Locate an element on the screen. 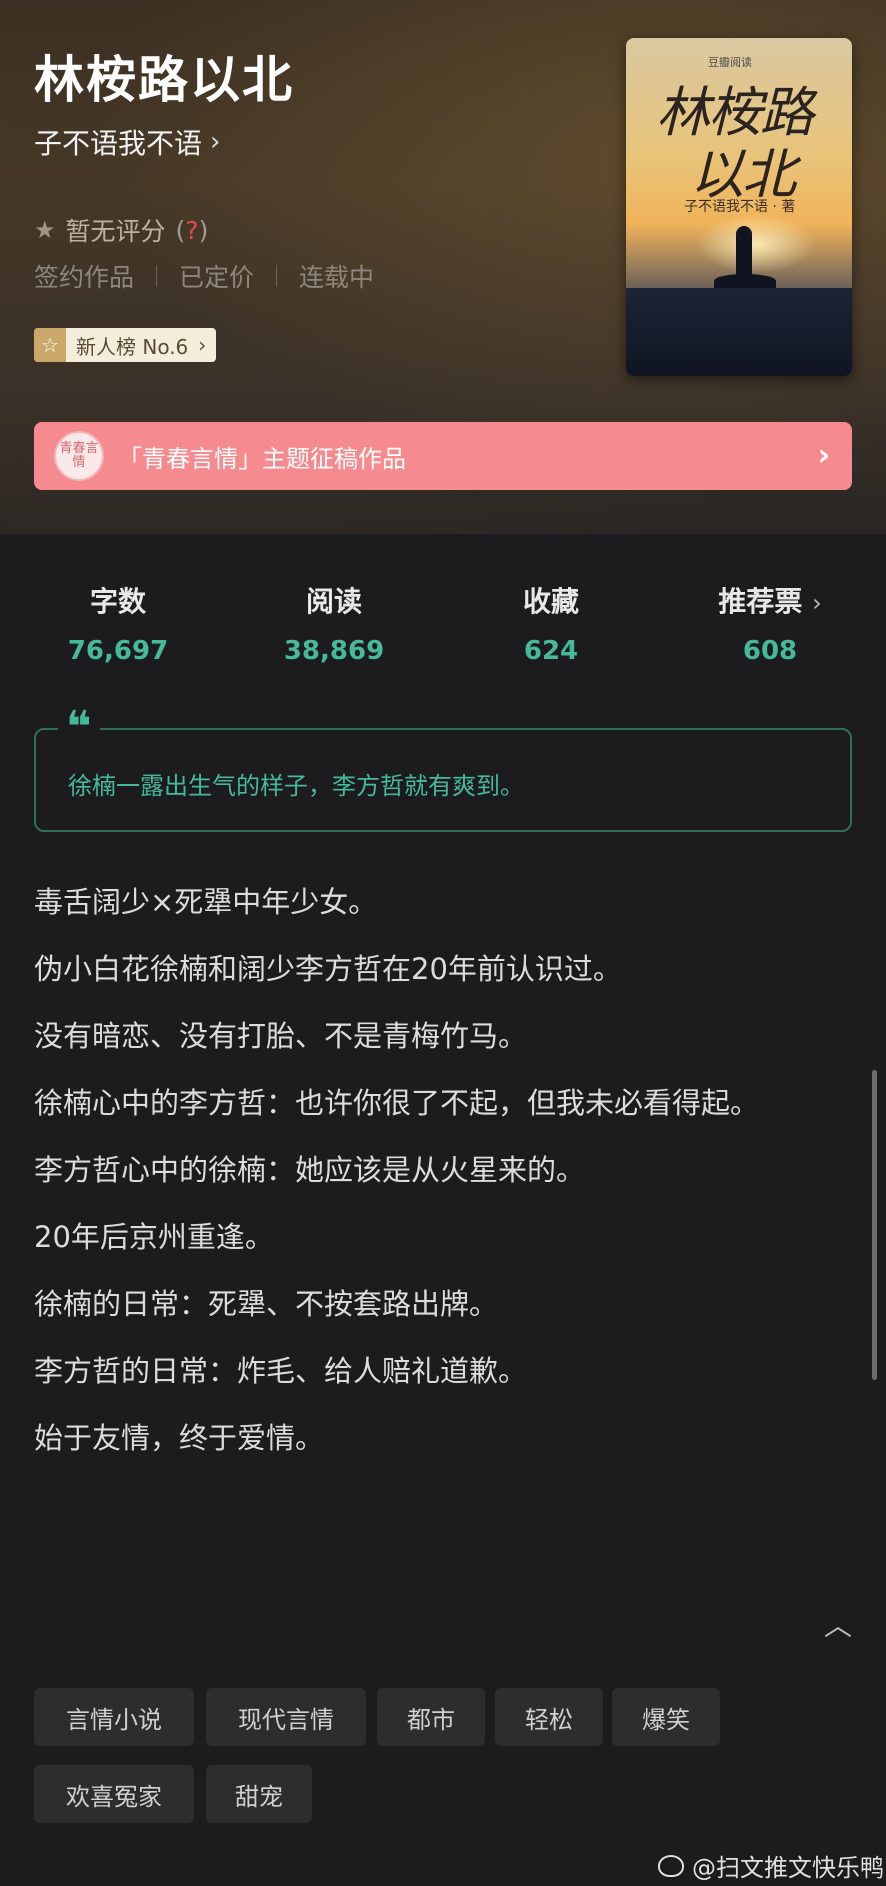 The width and height of the screenshot is (886, 1886). stat-value: 624 is located at coordinates (551, 651).